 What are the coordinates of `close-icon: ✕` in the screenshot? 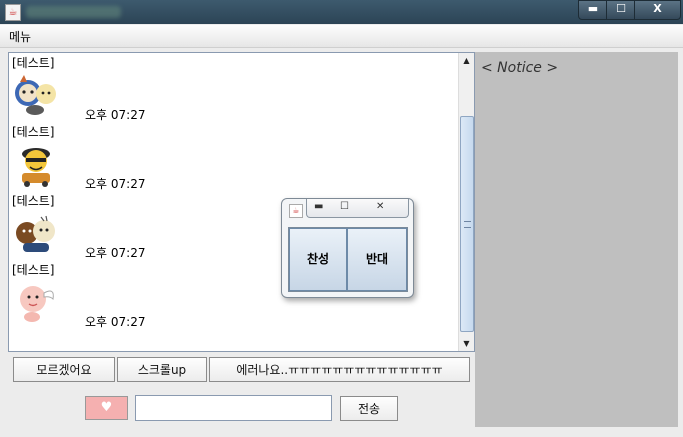 It's located at (380, 206).